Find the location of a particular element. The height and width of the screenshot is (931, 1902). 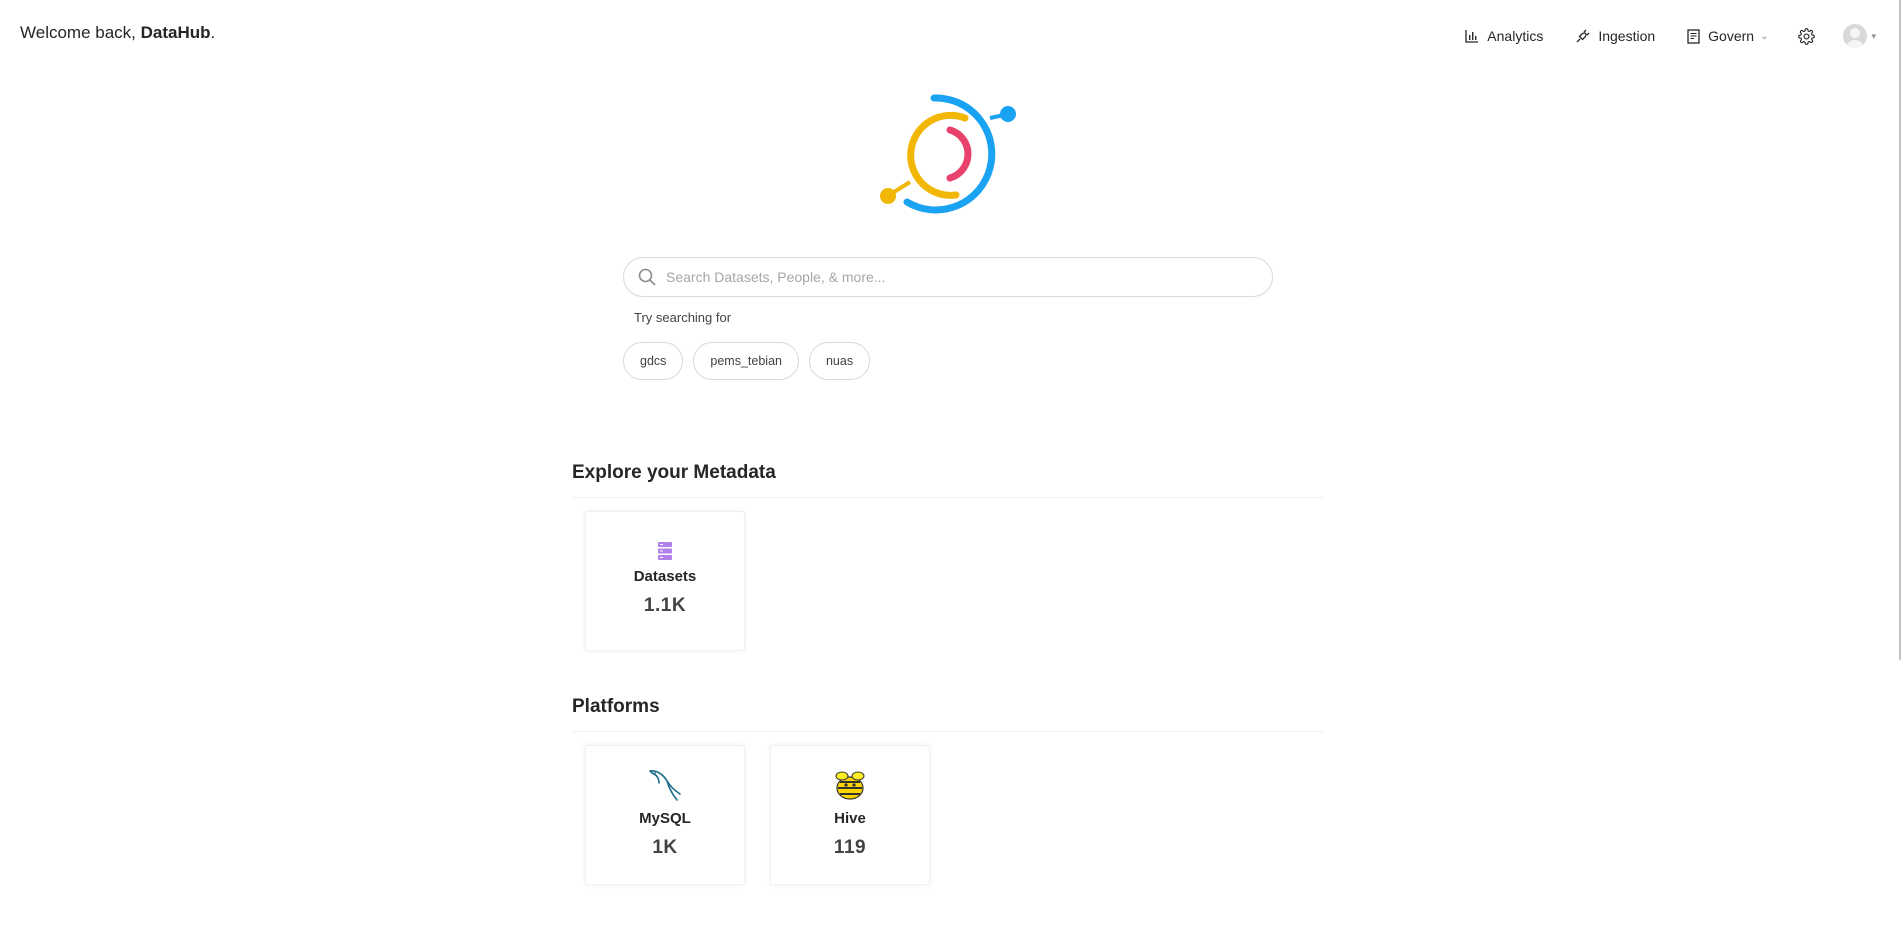

datahub-logo is located at coordinates (948, 154).